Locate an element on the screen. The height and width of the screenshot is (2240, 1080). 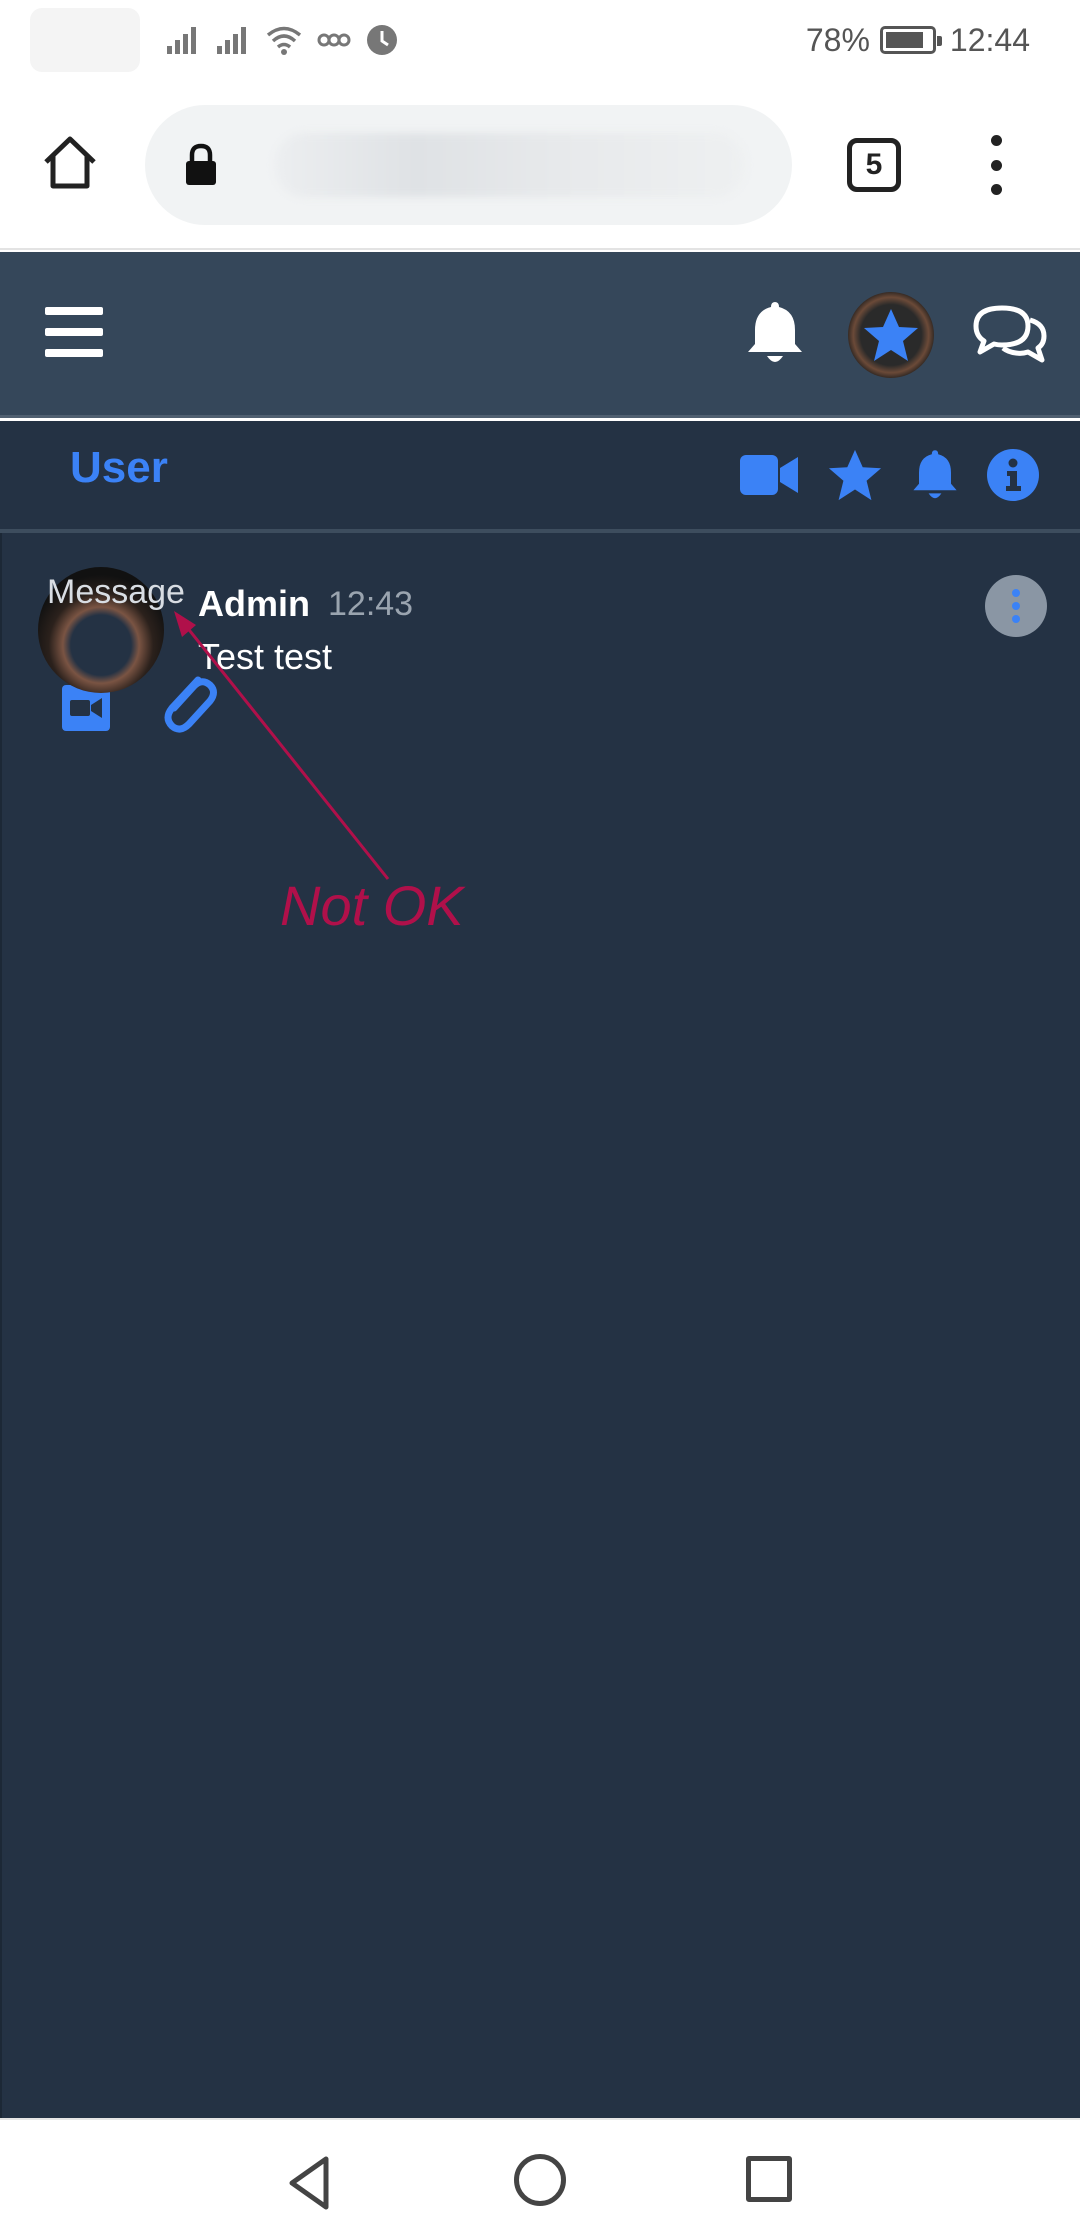
battery-icon is located at coordinates (910, 40).